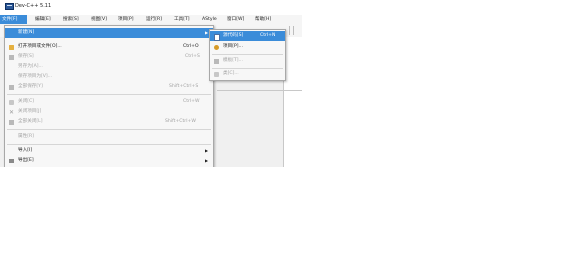 The width and height of the screenshot is (579, 262). Describe the element at coordinates (26, 56) in the screenshot. I see `menu-item-label: 保存[S]` at that location.